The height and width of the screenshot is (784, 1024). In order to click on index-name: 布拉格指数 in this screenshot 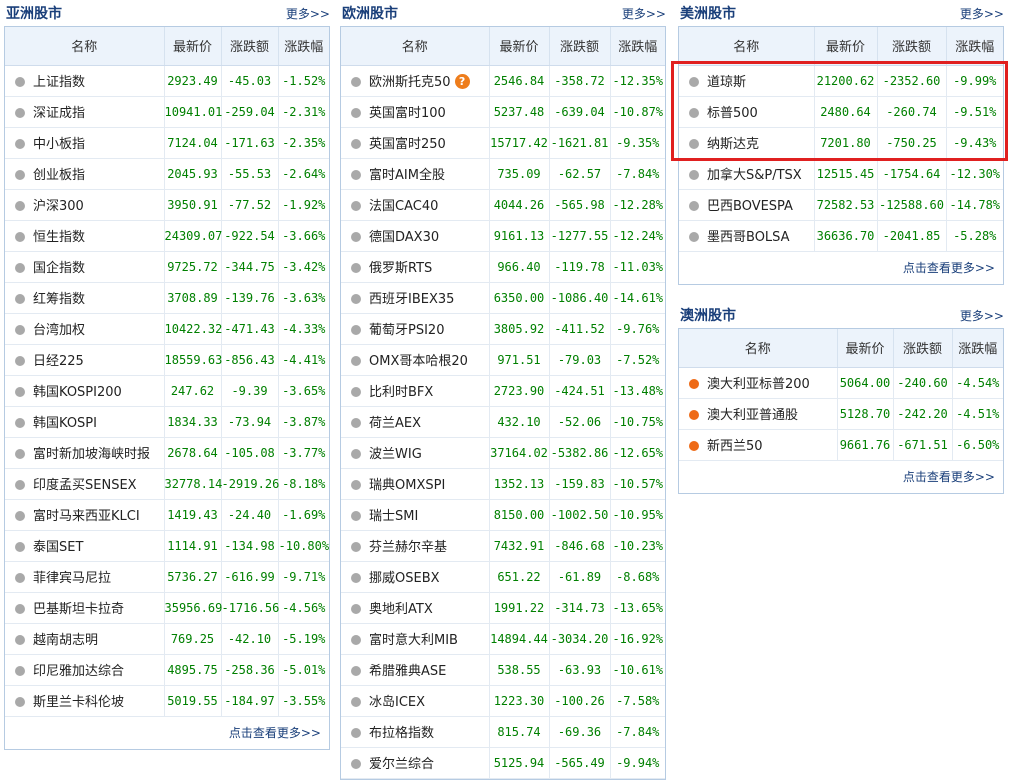, I will do `click(401, 733)`.